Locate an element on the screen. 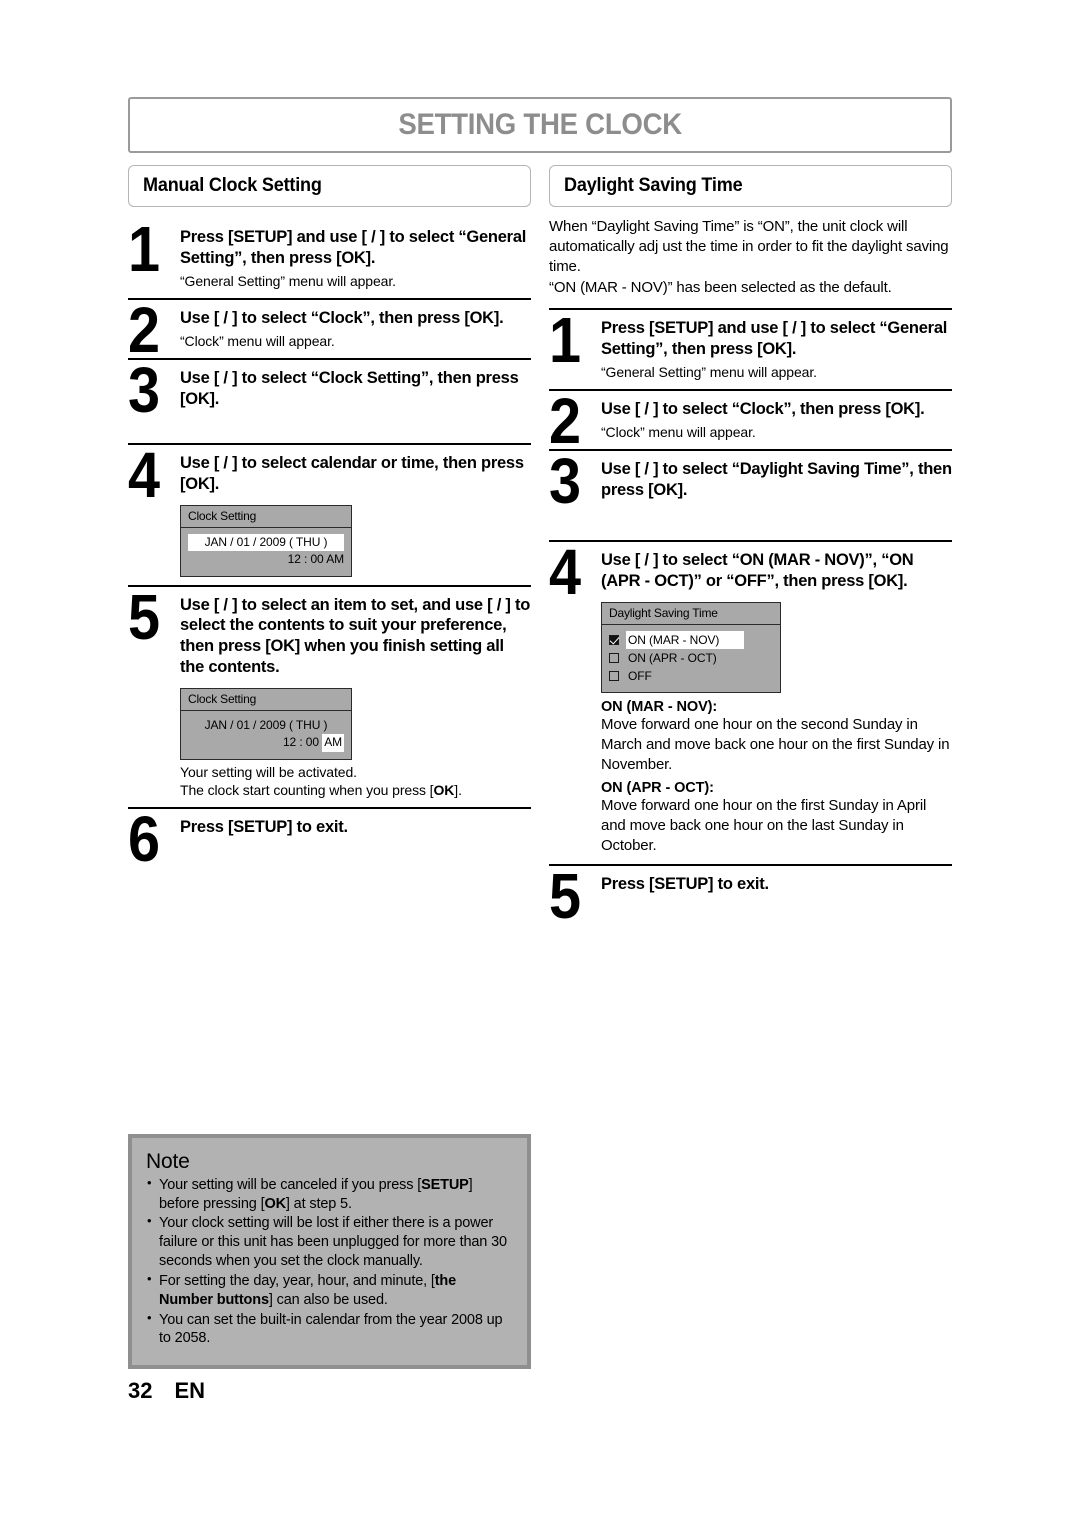 This screenshot has height=1528, width=1080. description-heading: ON (APR - OCT): is located at coordinates (657, 788).